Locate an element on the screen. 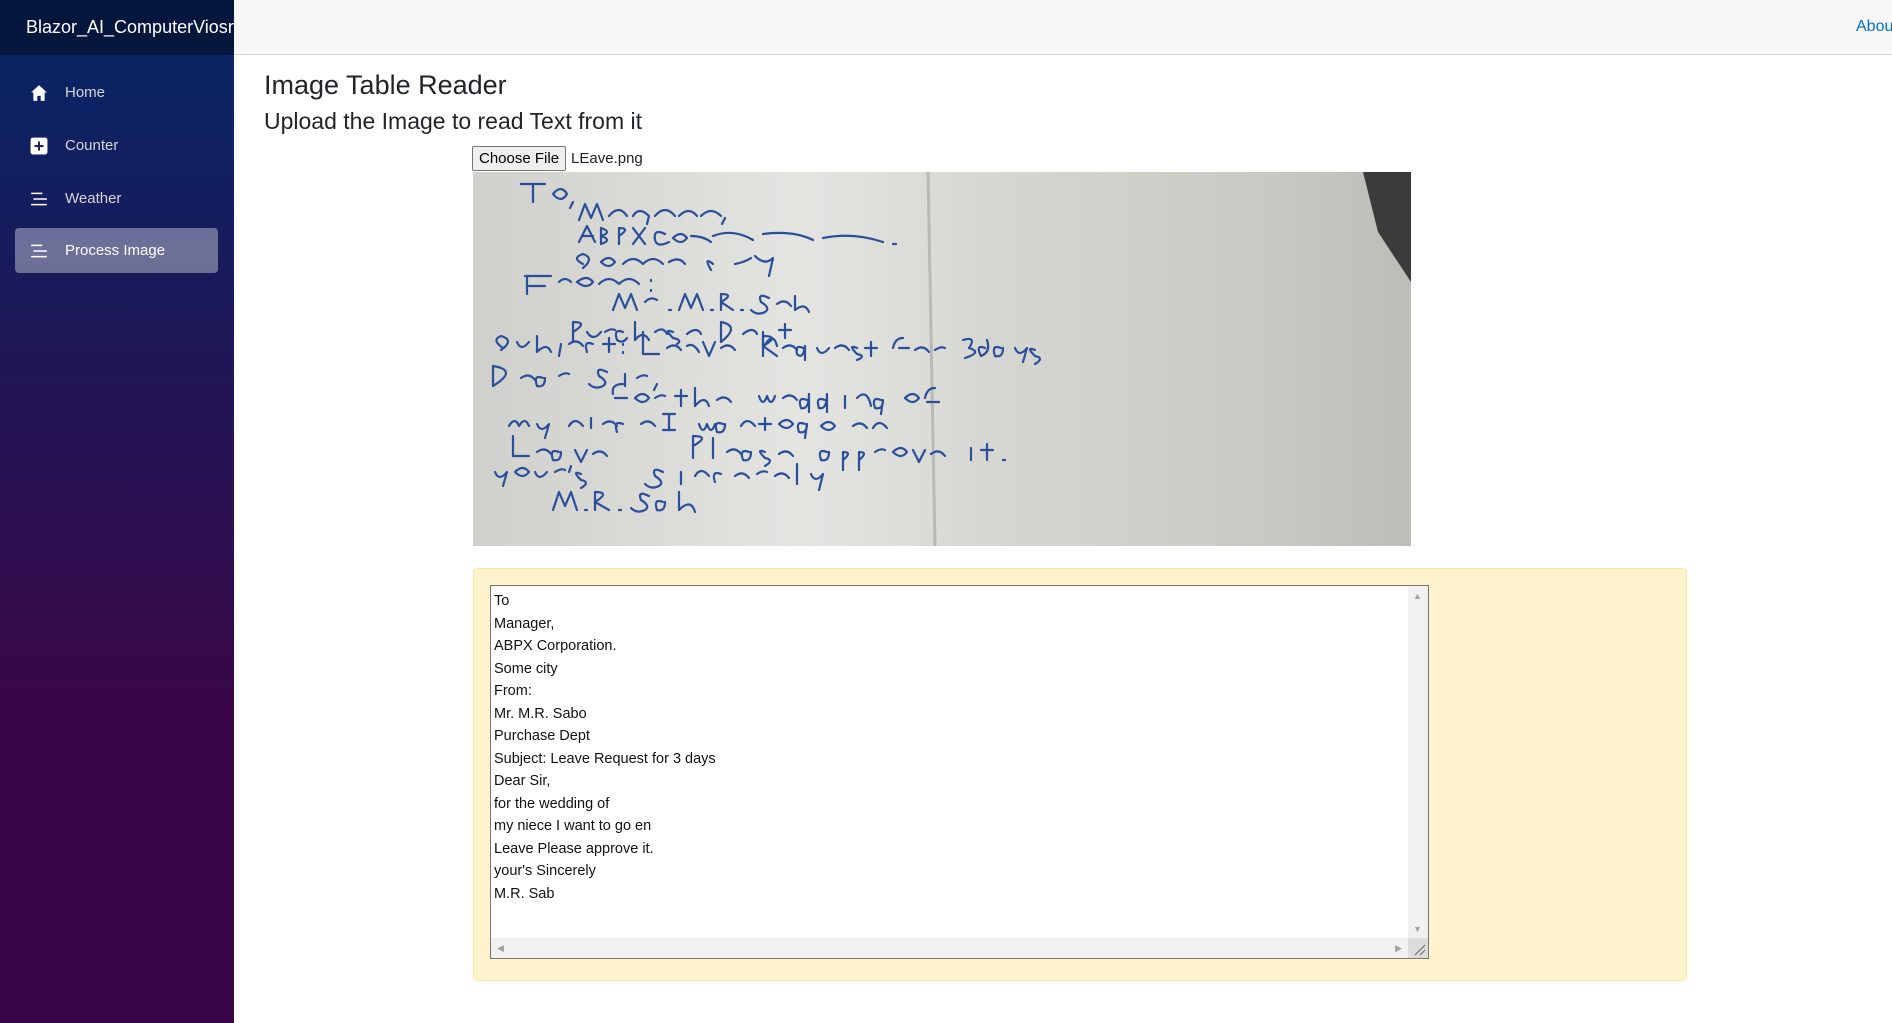 This screenshot has height=1023, width=1892. scroll-left-icon: ◀ is located at coordinates (500, 948).